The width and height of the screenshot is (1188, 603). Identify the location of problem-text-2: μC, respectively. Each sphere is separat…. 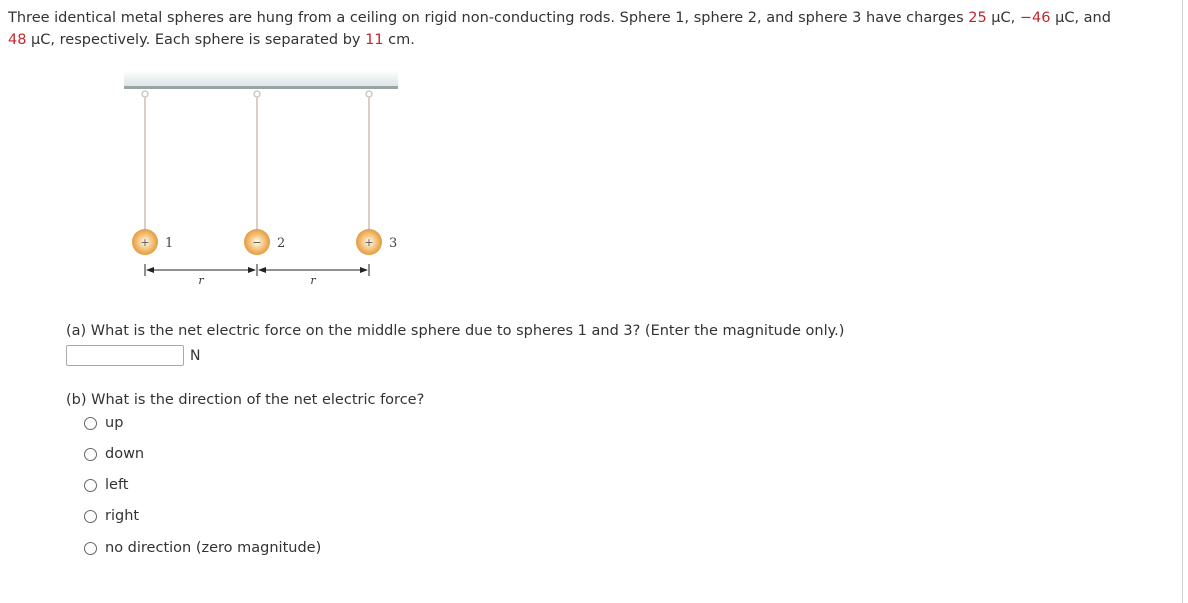
(196, 40).